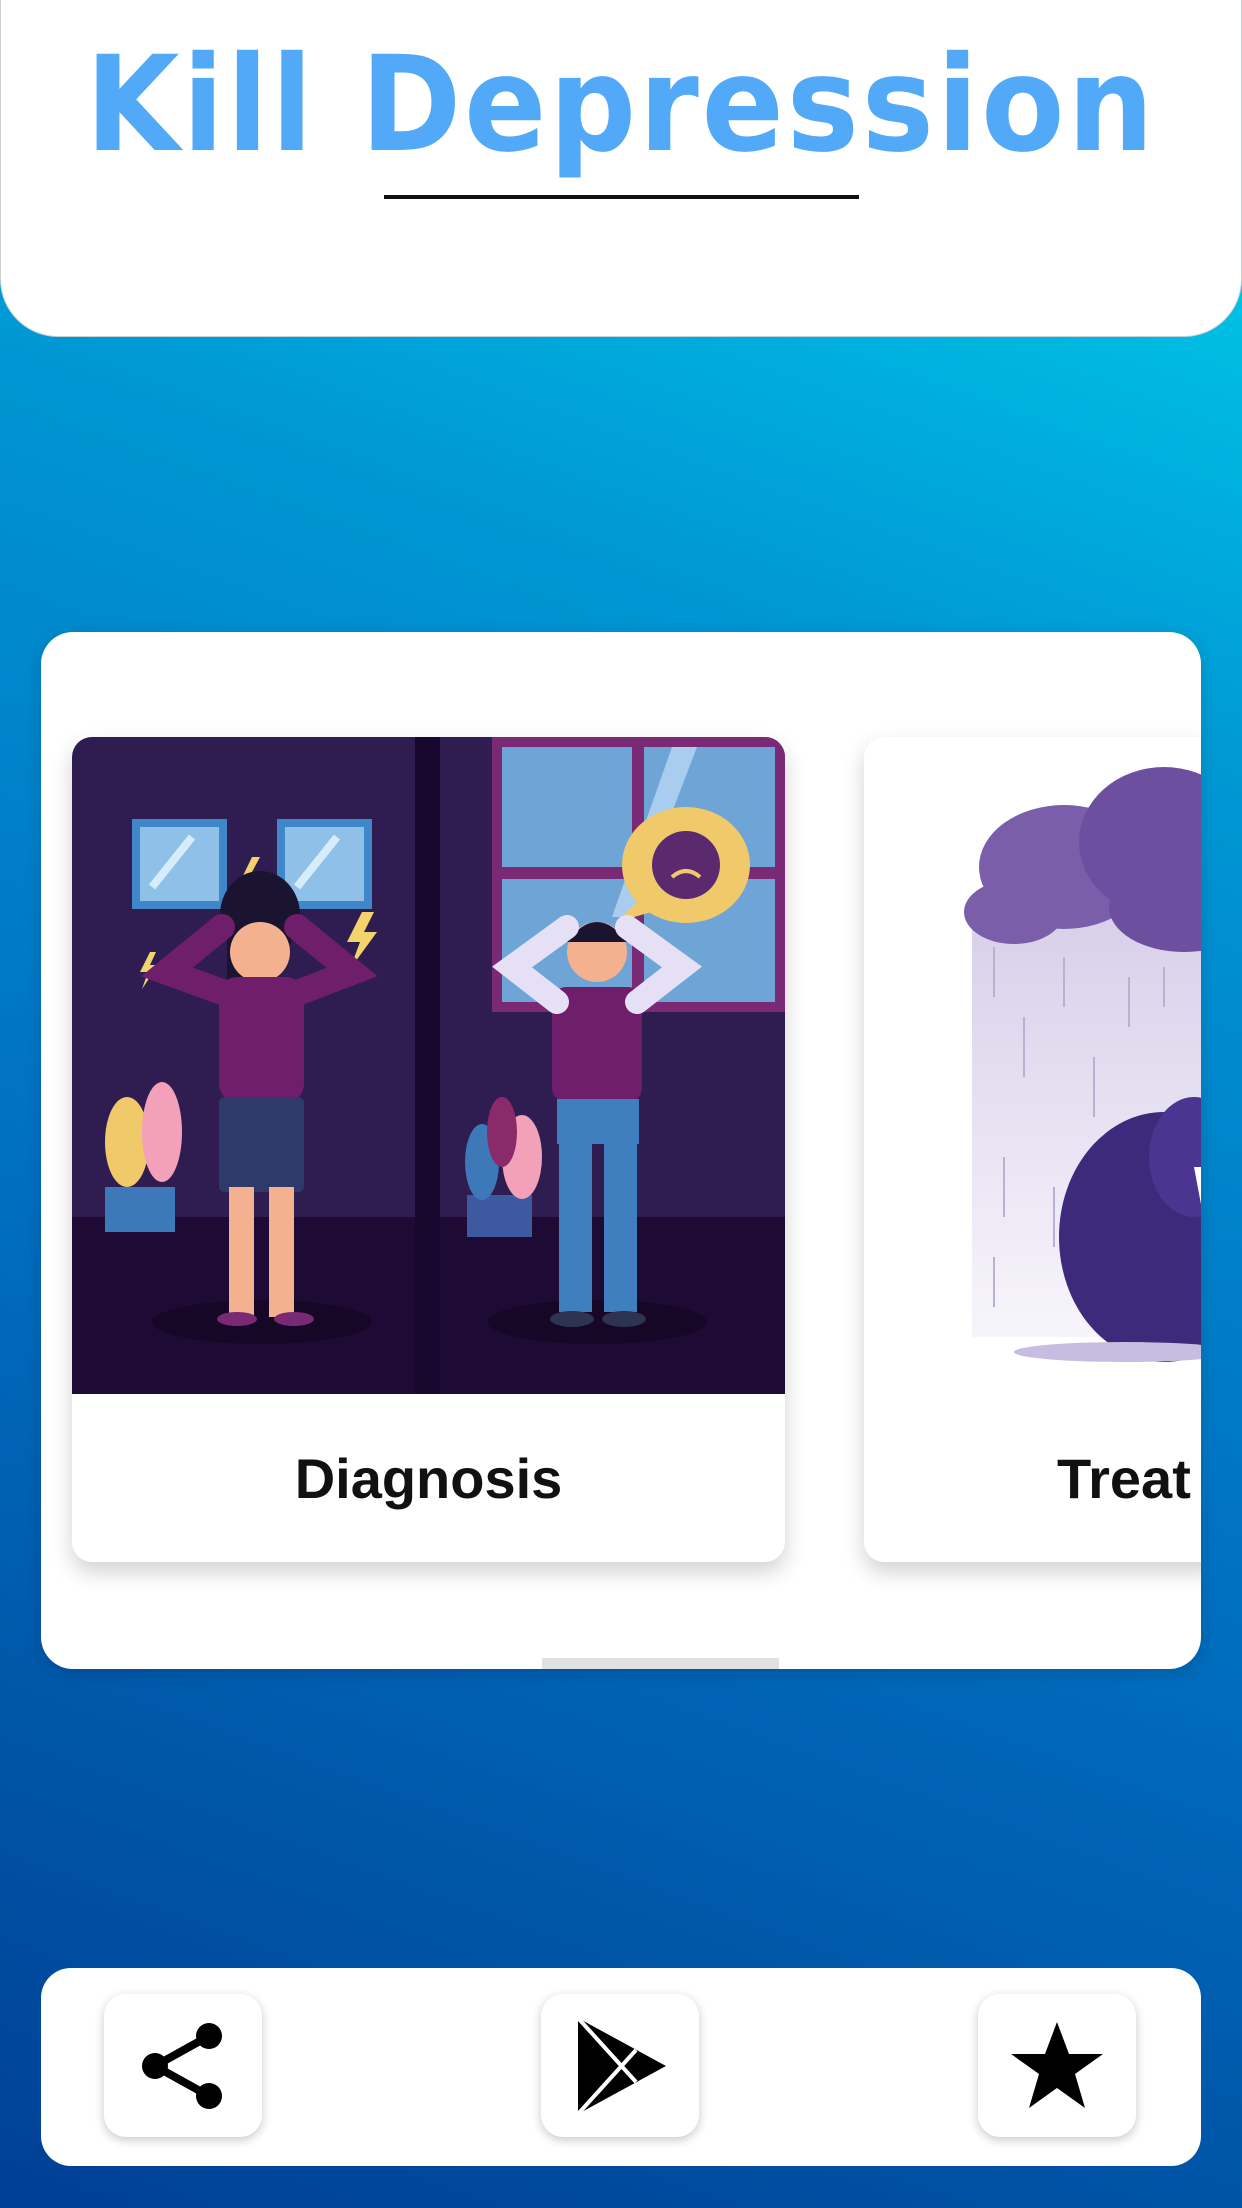  I want to click on play-store-icon, so click(621, 2065).